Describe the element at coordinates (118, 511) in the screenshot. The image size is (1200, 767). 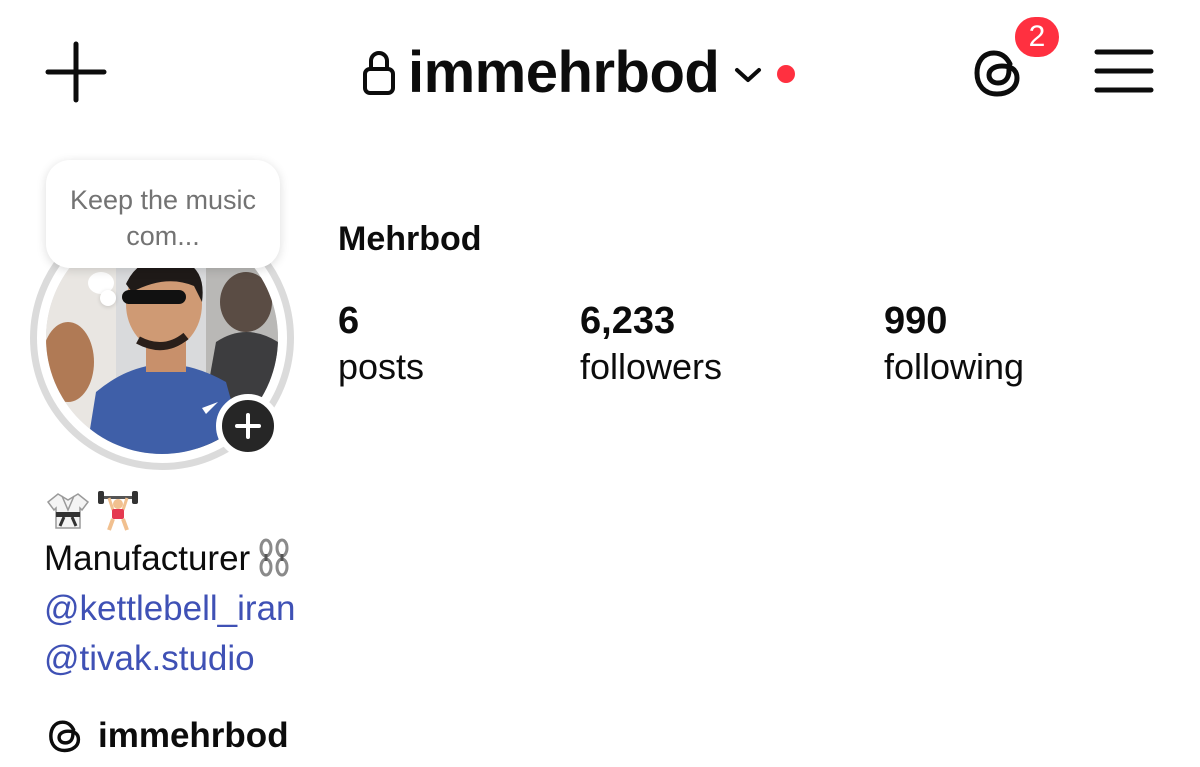
I see `weightlifter-emoji` at that location.